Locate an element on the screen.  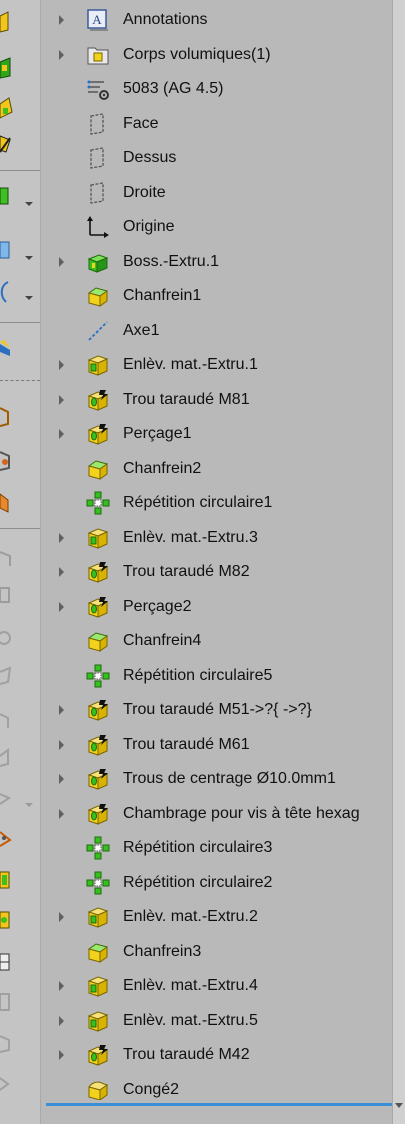
tree-item: Chambrage pour vis à tête hexag is located at coordinates (219, 814).